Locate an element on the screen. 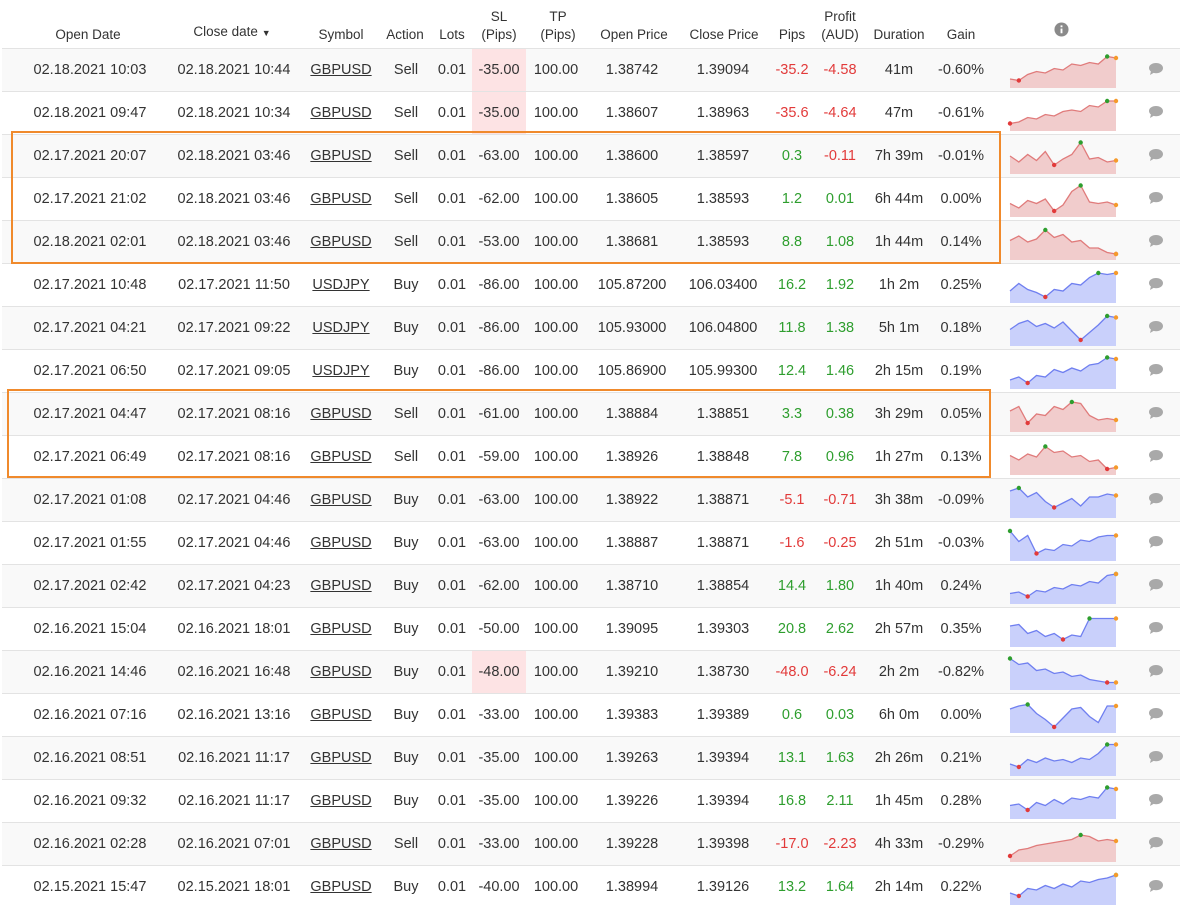 The width and height of the screenshot is (1180, 912). cell-open-date: 02.17.2021 01:55 is located at coordinates (90, 543).